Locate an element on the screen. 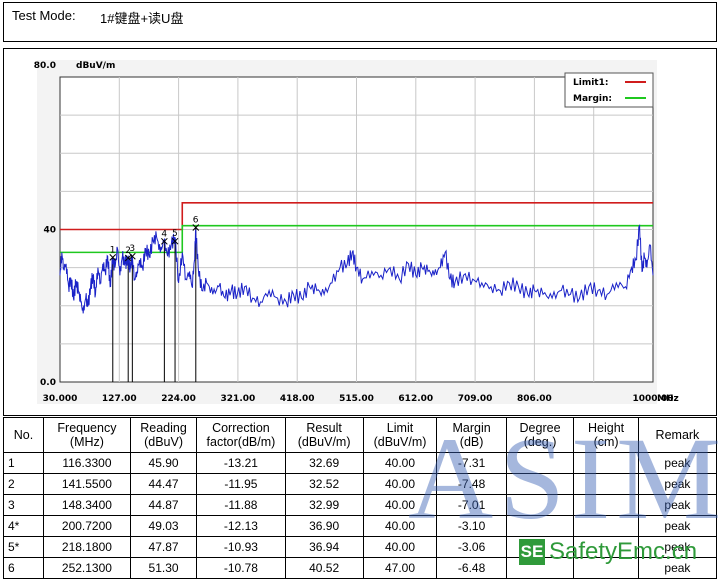 This screenshot has height=584, width=724. cell-limit: 47.00 is located at coordinates (400, 568).